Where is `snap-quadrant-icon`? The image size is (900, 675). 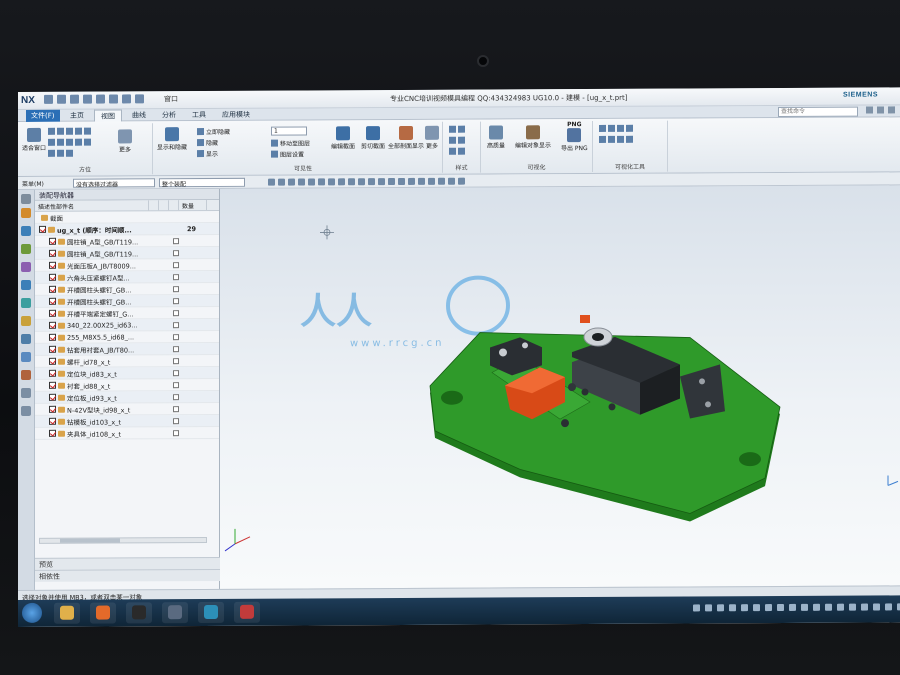
snap-quadrant-icon is located at coordinates (311, 182).